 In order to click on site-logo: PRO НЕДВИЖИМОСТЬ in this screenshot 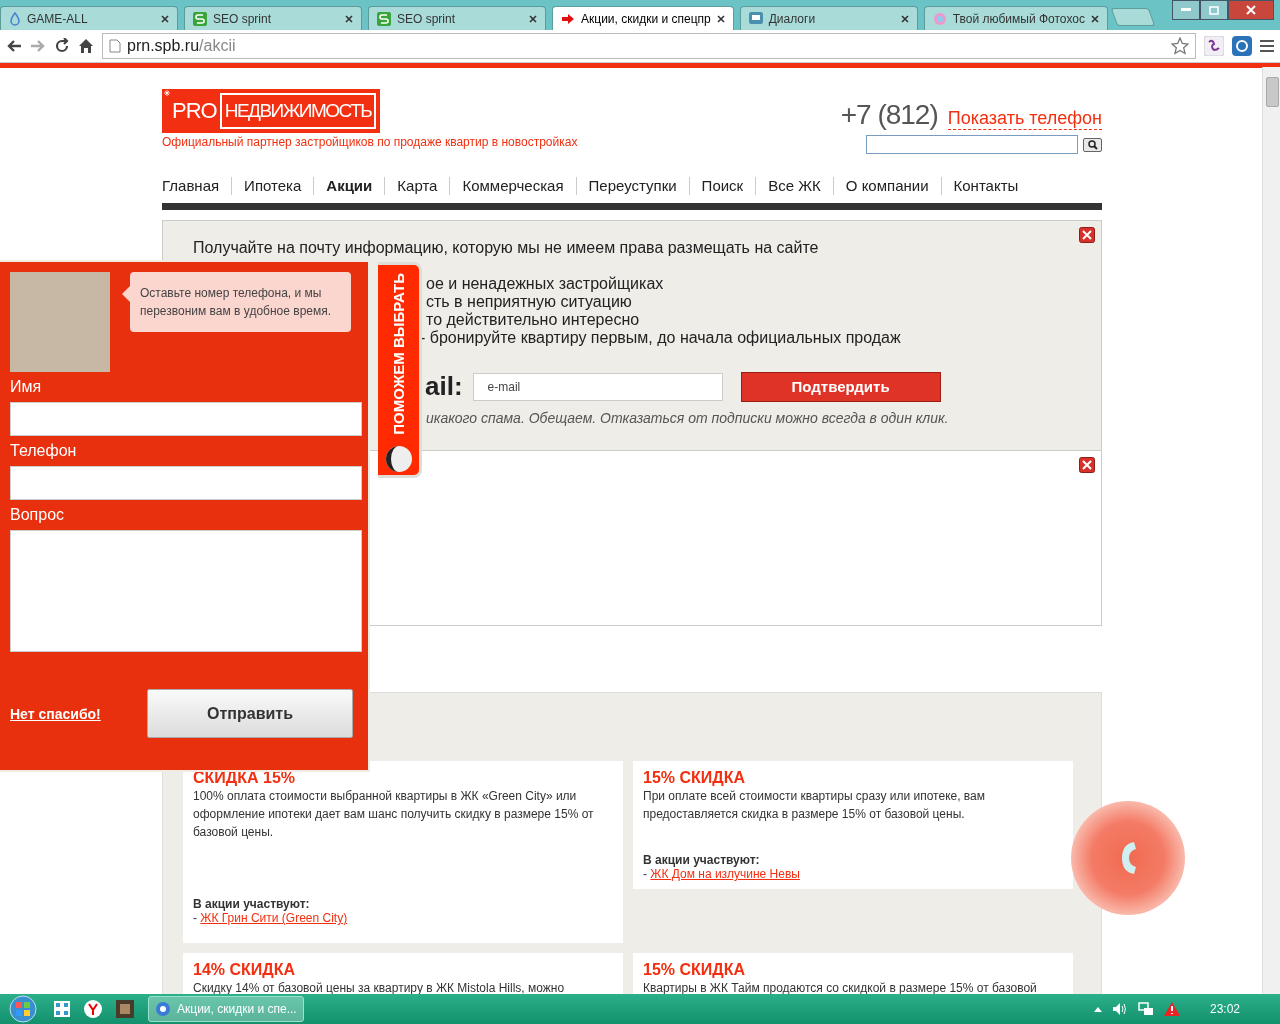, I will do `click(271, 111)`.